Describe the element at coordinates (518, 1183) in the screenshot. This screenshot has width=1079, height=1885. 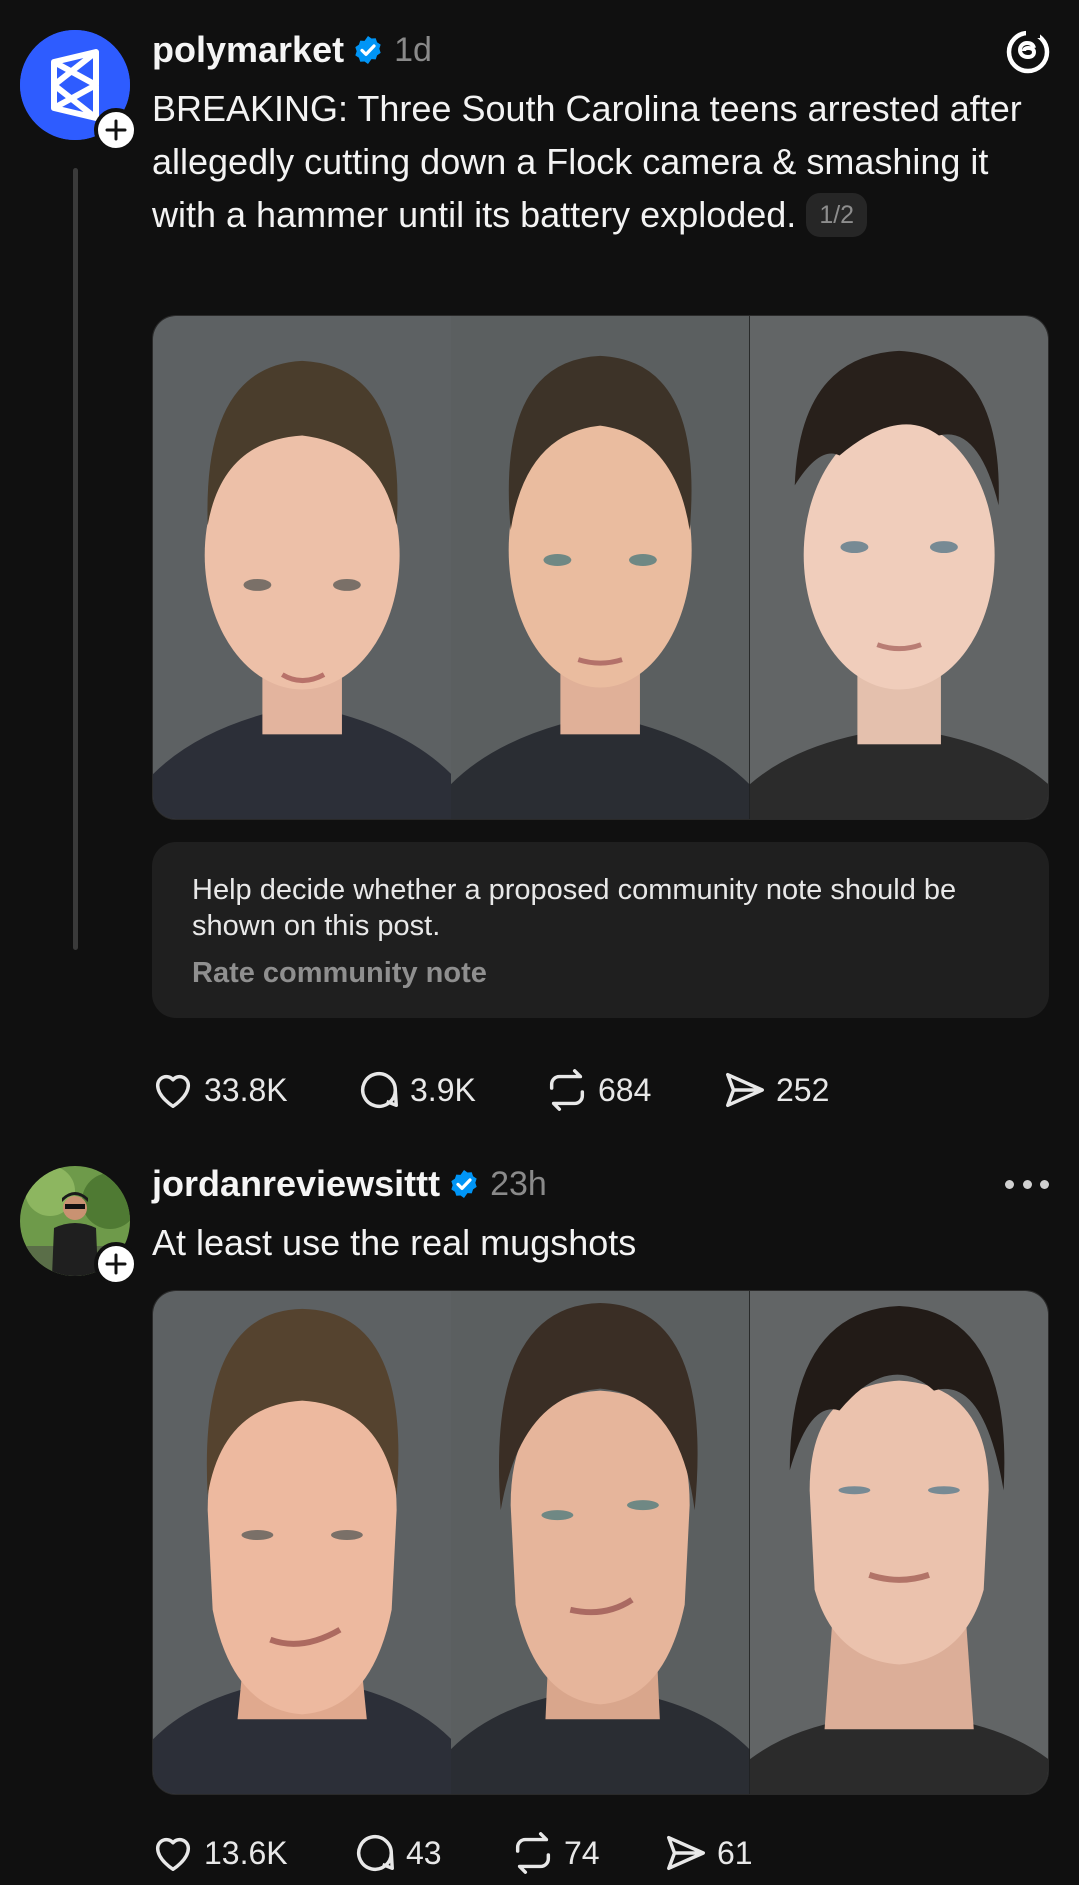
I see `post-time: 23h` at that location.